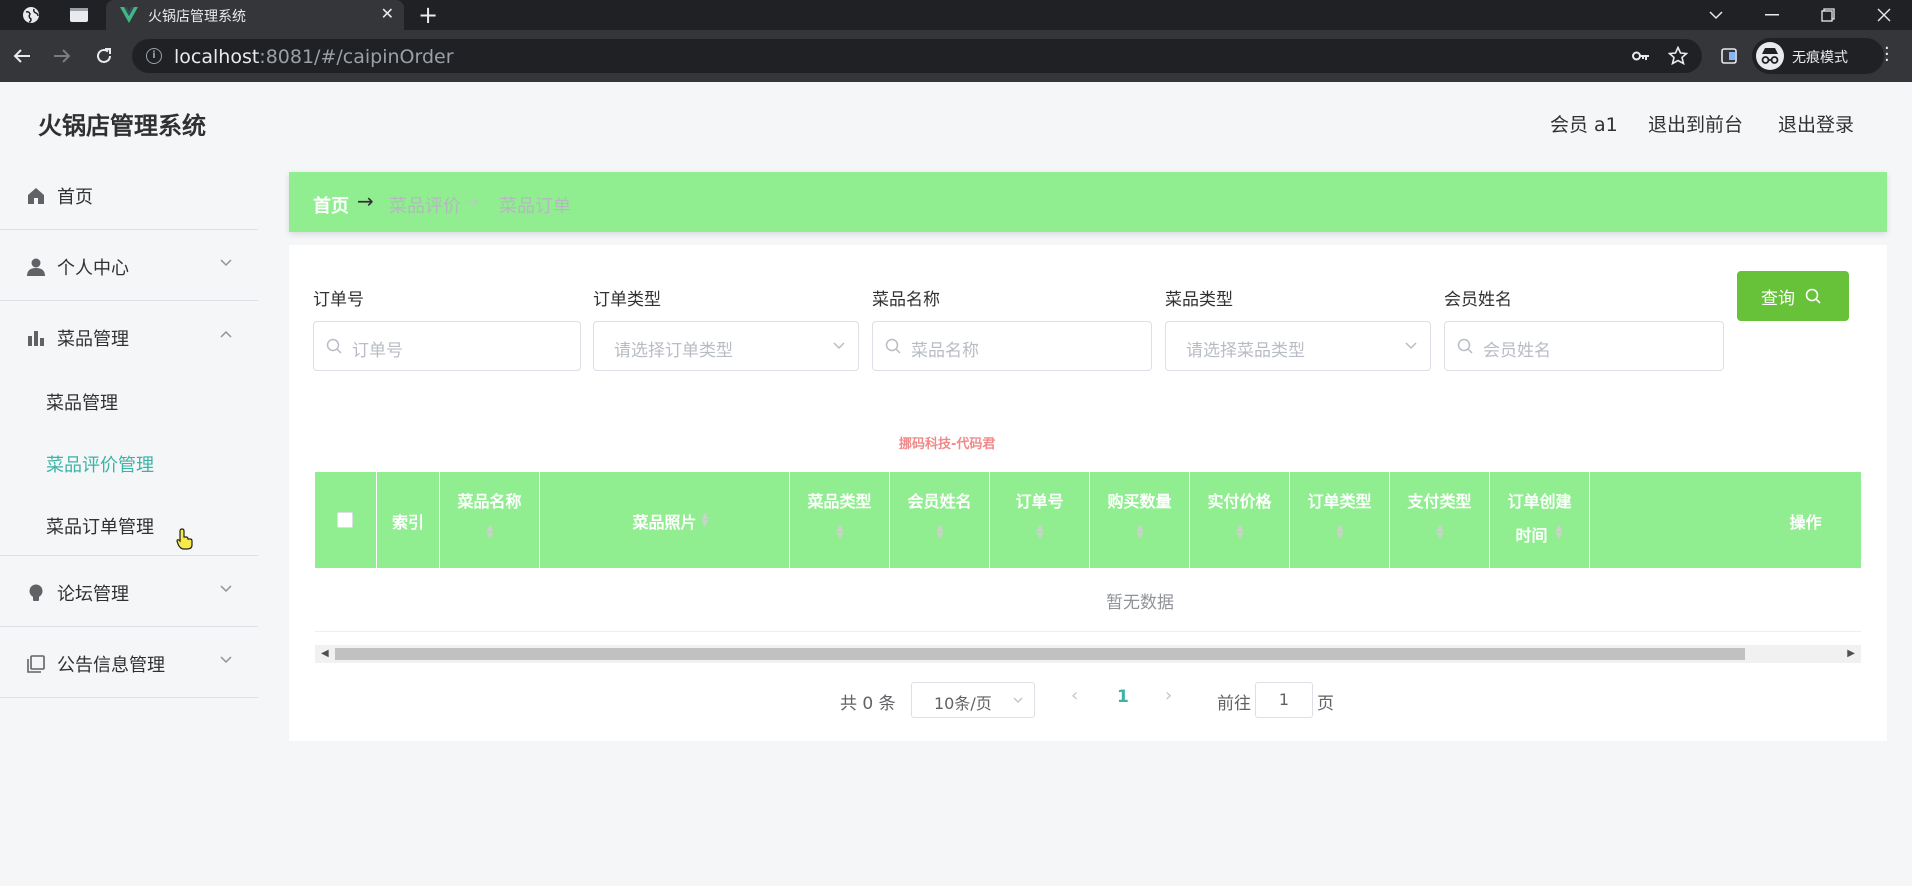 The width and height of the screenshot is (1912, 886). I want to click on column-header-label: 会员姓名, so click(939, 501).